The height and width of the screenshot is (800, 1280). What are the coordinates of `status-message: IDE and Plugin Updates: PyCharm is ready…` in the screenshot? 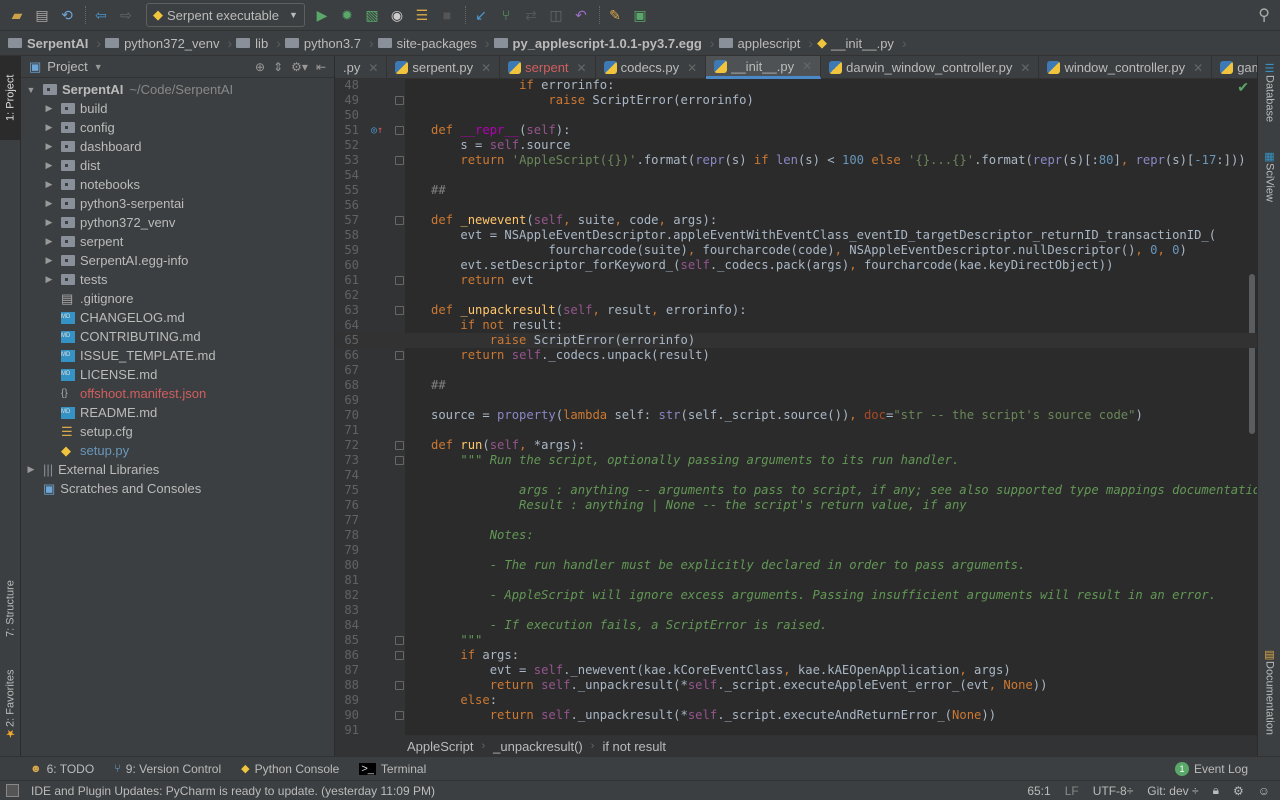 It's located at (233, 791).